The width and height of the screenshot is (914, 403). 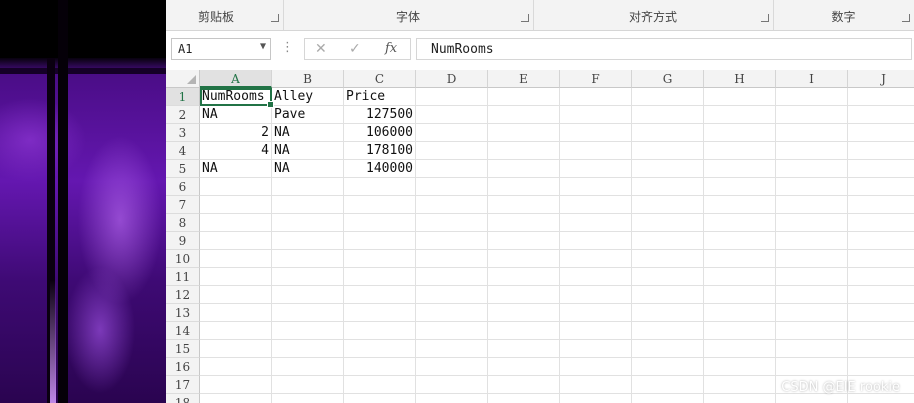 I want to click on sheet-cell: 178100, so click(x=380, y=151).